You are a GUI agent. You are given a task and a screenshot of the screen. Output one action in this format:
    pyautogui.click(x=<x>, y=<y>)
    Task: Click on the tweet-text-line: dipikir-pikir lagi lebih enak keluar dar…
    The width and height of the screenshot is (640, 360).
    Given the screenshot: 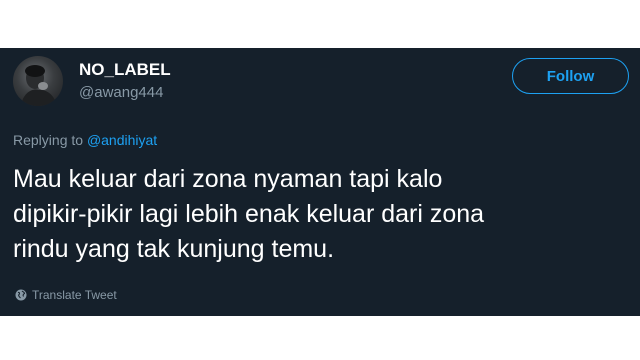 What is the action you would take?
    pyautogui.click(x=249, y=214)
    